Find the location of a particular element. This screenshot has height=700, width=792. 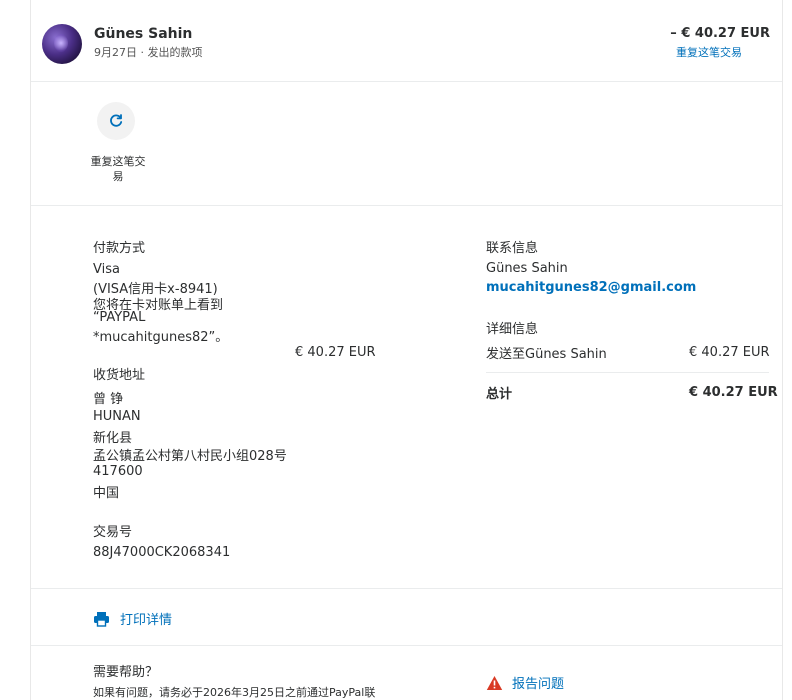

transaction-amount: – € 40.27 EUR is located at coordinates (720, 33).